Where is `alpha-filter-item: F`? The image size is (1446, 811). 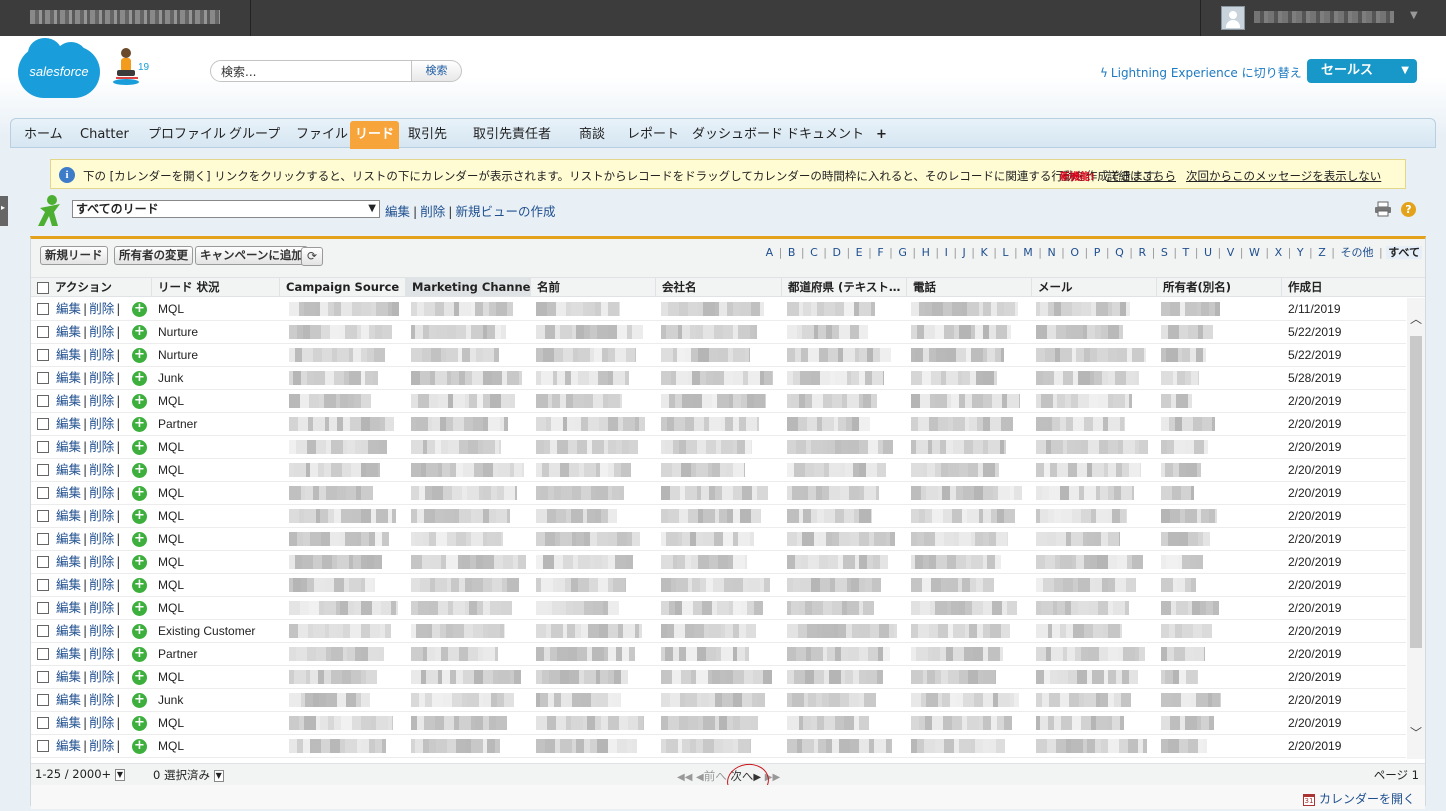
alpha-filter-item: F is located at coordinates (880, 252).